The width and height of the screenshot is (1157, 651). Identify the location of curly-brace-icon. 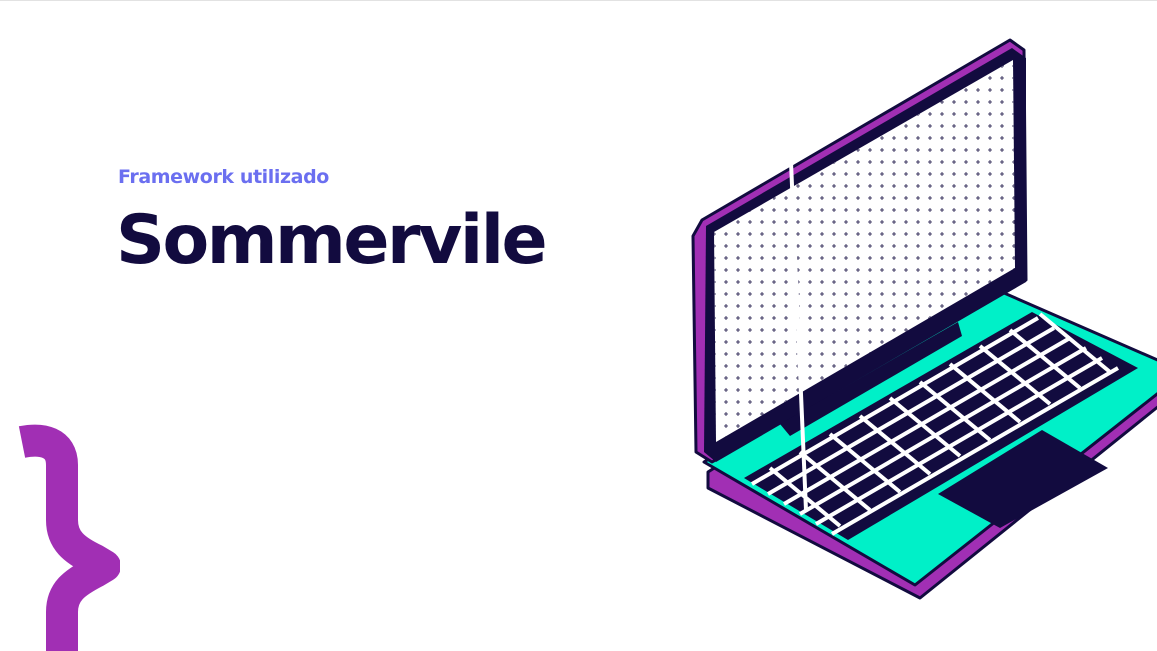
(69, 537).